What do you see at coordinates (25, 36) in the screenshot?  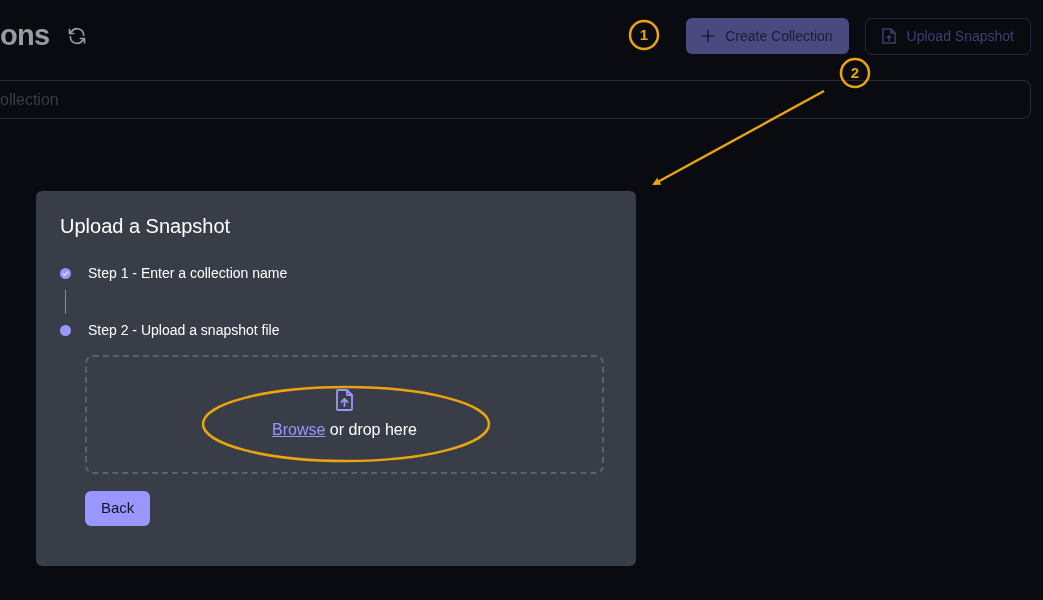 I see `page-title: ons` at bounding box center [25, 36].